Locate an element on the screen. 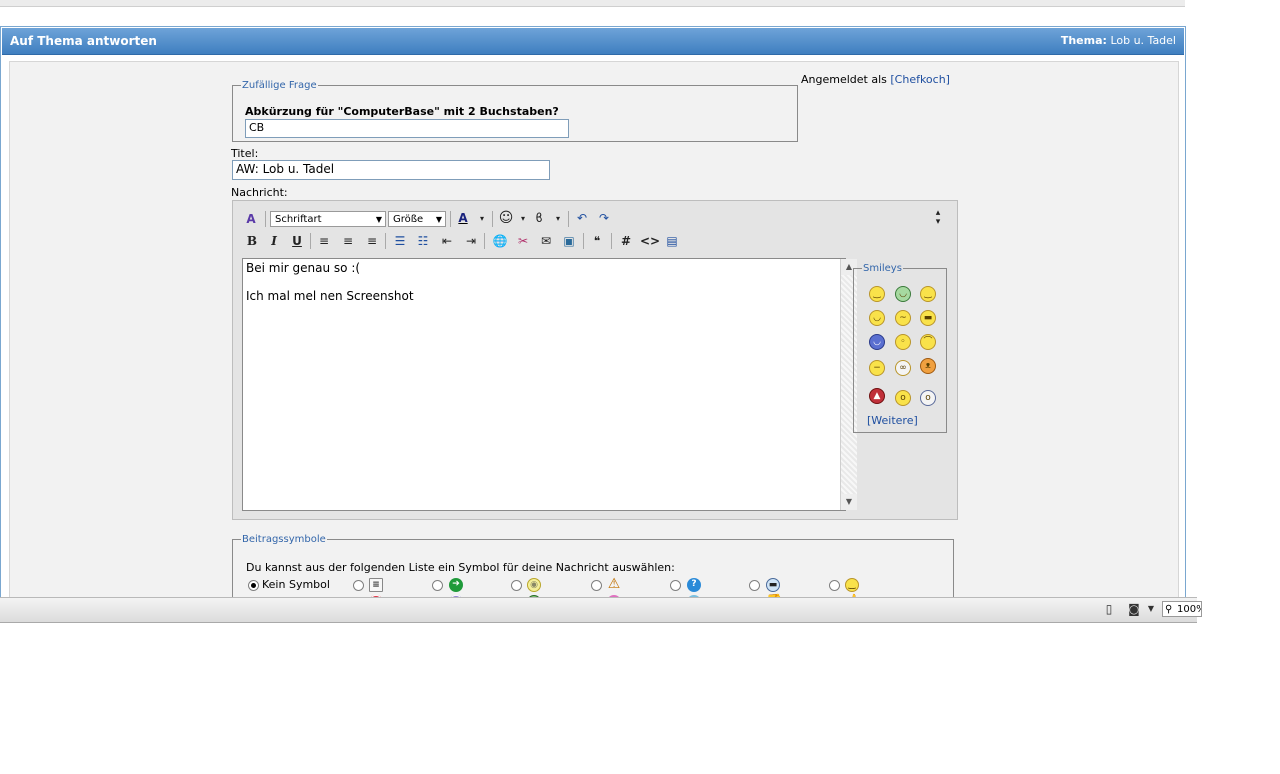  page-title: Auf Thema antworten is located at coordinates (83, 41).